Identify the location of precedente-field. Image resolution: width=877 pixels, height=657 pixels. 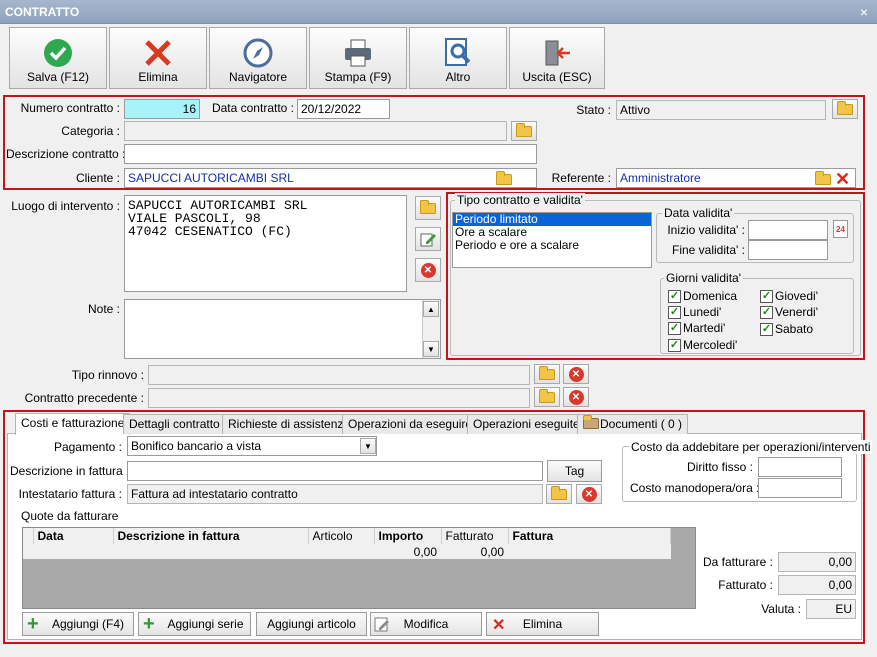
(339, 398).